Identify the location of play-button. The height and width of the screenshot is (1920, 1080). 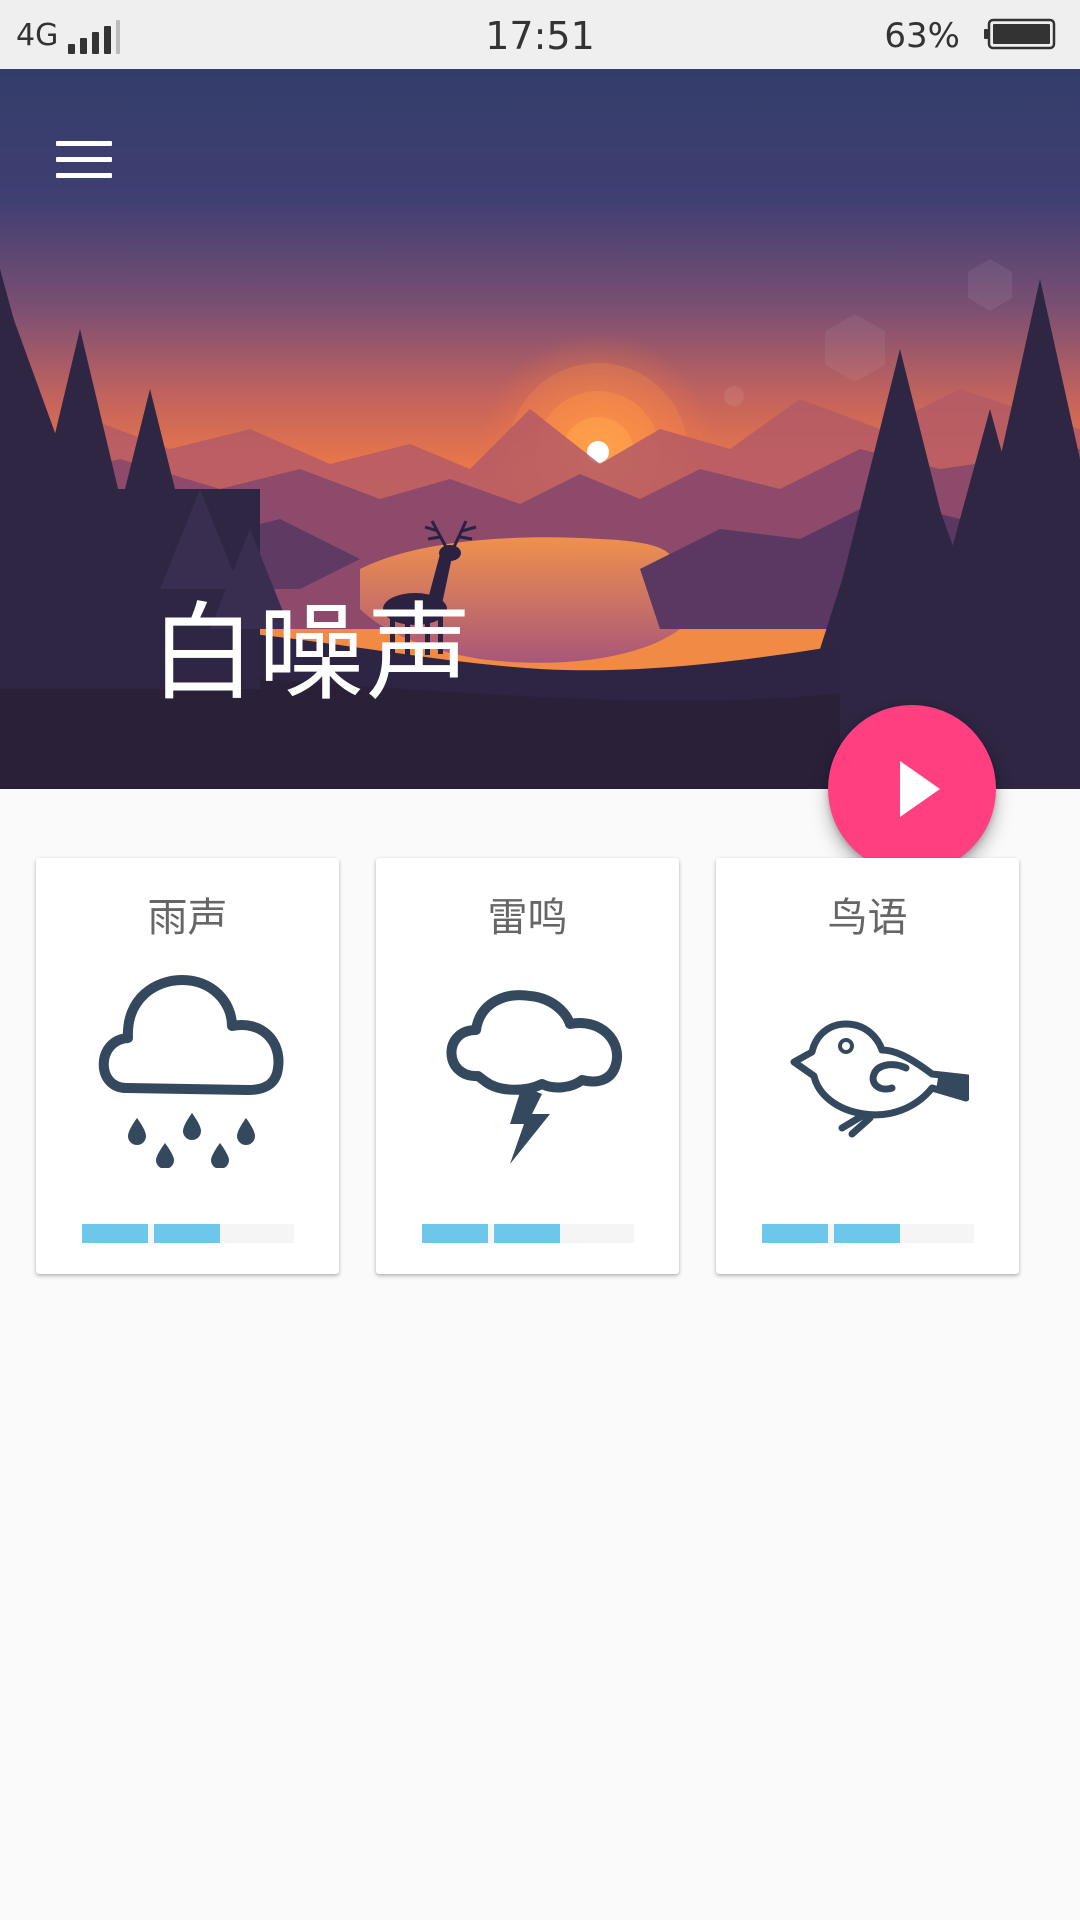
(912, 789).